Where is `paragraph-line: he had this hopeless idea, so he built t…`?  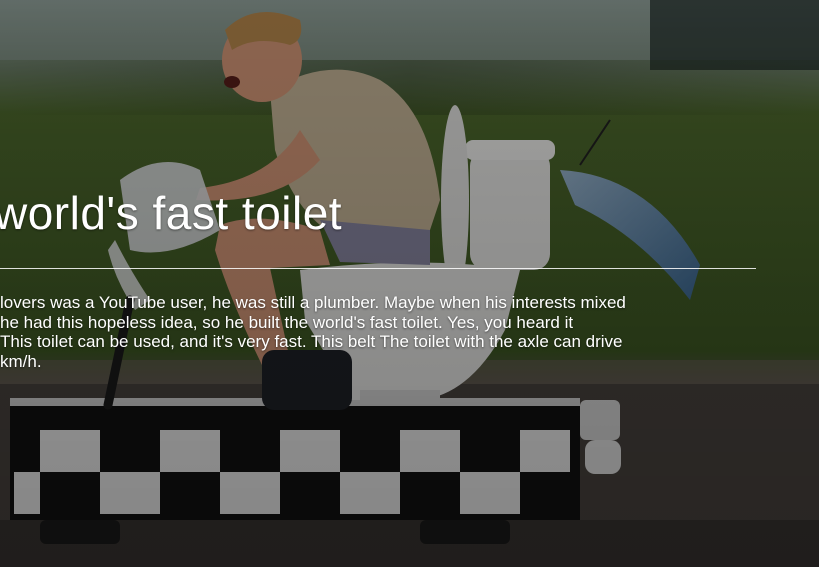 paragraph-line: he had this hopeless idea, so he built t… is located at coordinates (287, 322).